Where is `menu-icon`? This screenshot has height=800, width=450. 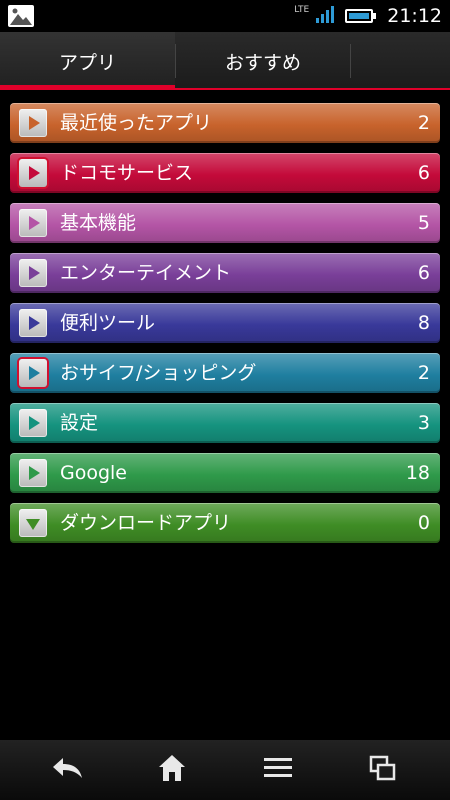
menu-icon is located at coordinates (278, 770).